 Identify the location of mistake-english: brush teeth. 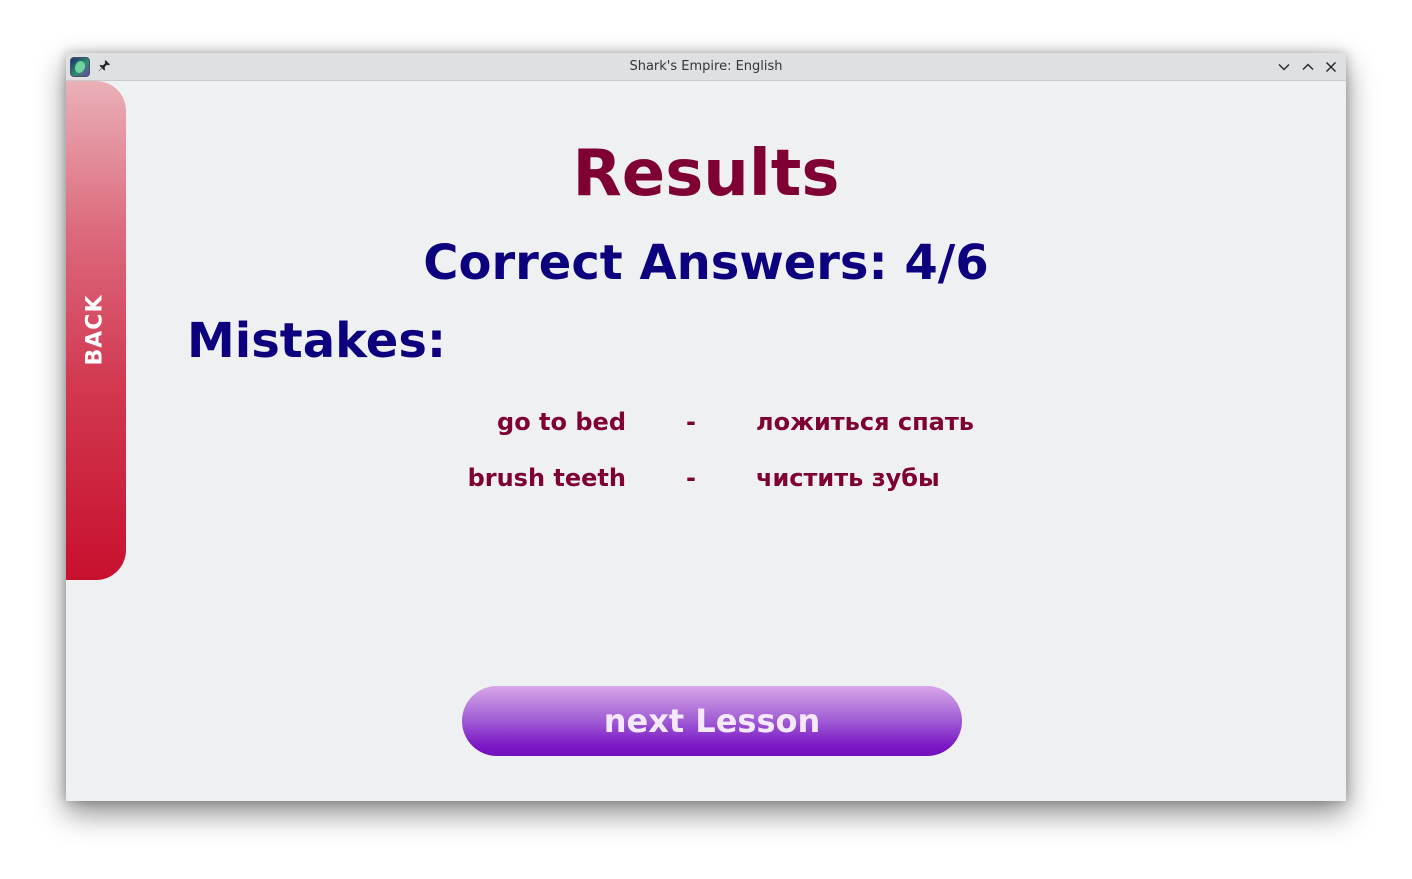
(546, 478).